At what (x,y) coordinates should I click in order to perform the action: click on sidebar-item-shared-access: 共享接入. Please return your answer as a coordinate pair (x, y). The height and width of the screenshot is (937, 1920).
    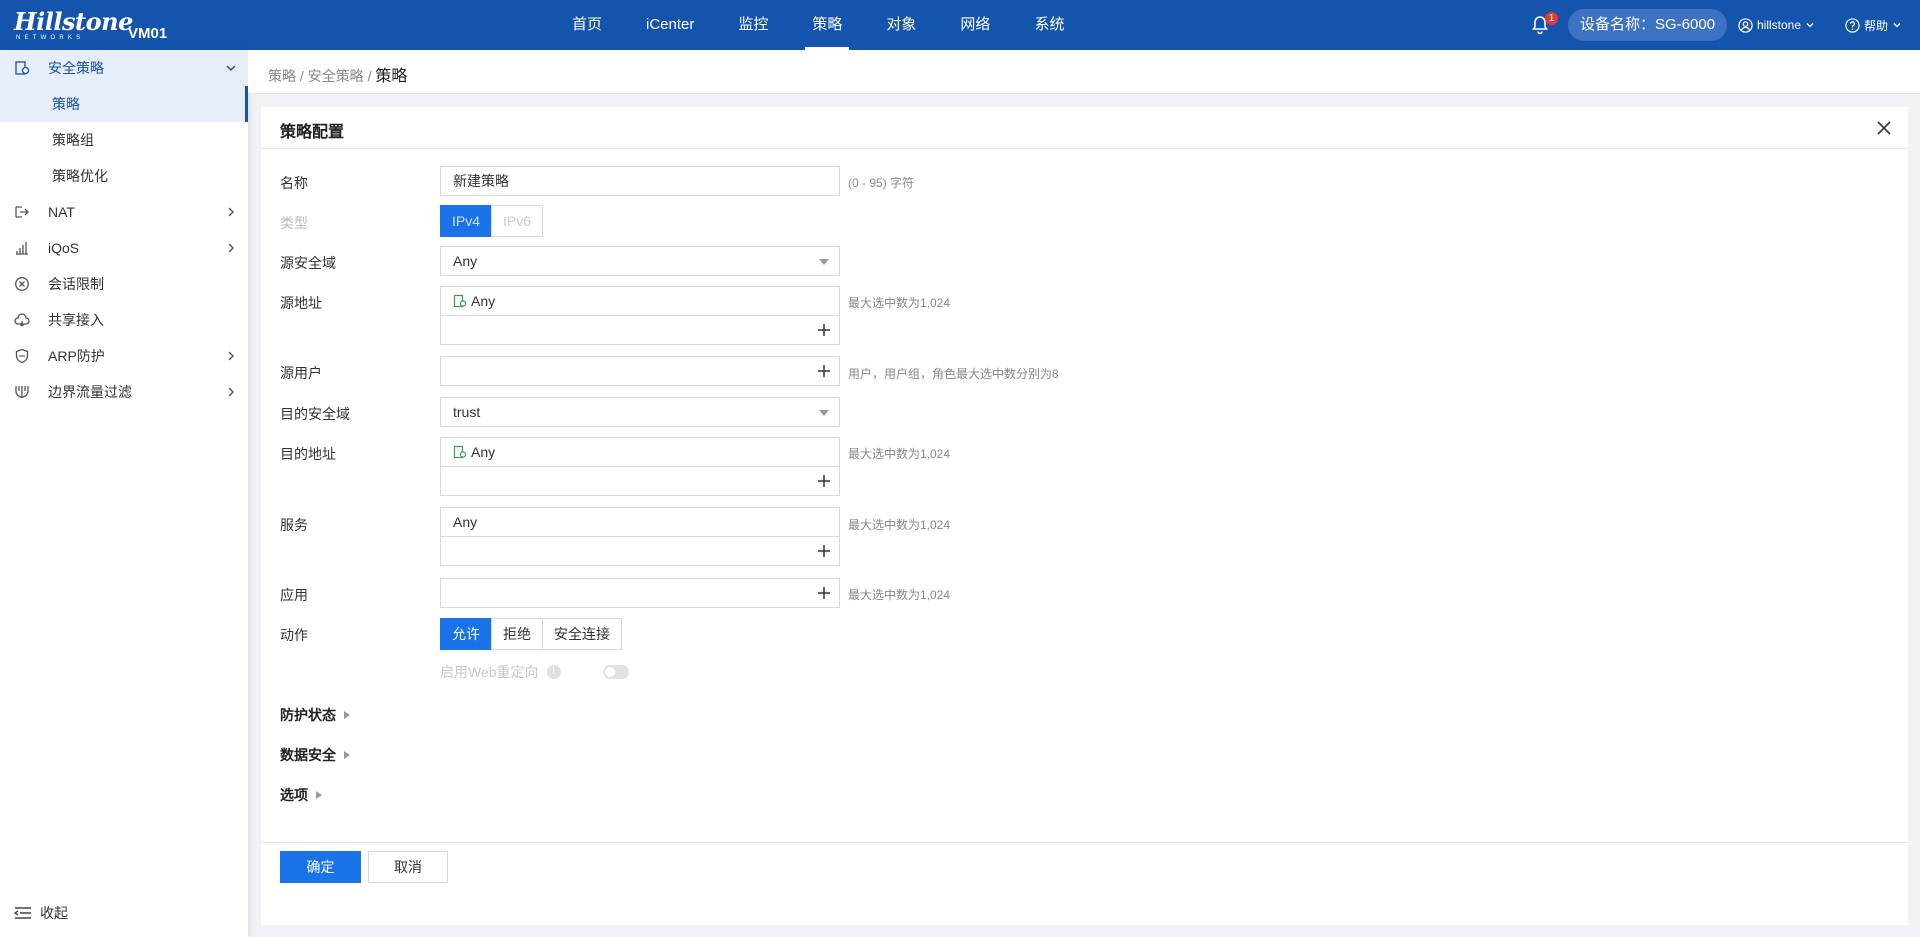
    Looking at the image, I should click on (124, 320).